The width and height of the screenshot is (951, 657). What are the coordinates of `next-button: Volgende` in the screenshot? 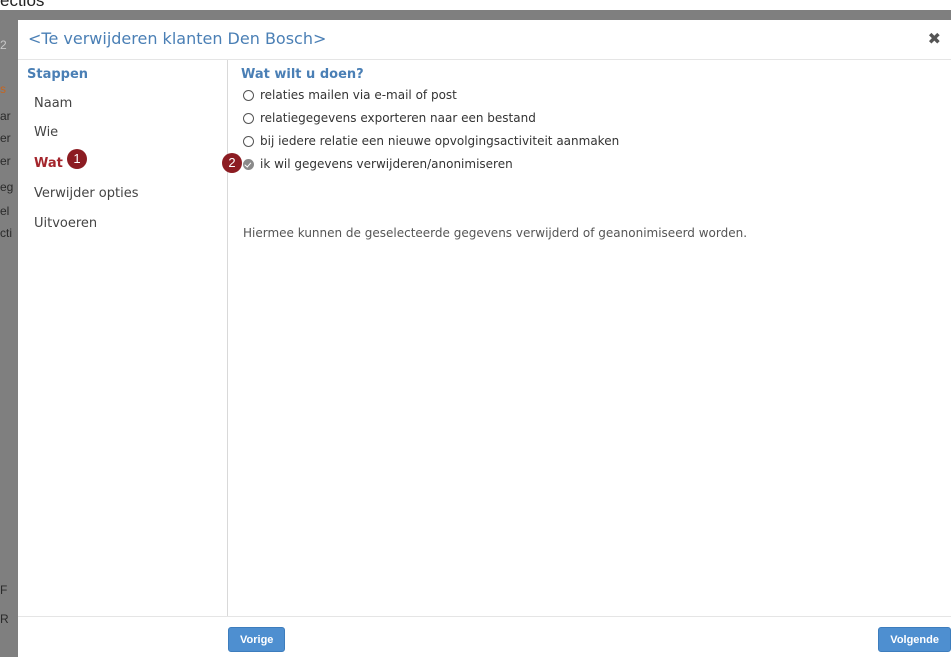 It's located at (914, 639).